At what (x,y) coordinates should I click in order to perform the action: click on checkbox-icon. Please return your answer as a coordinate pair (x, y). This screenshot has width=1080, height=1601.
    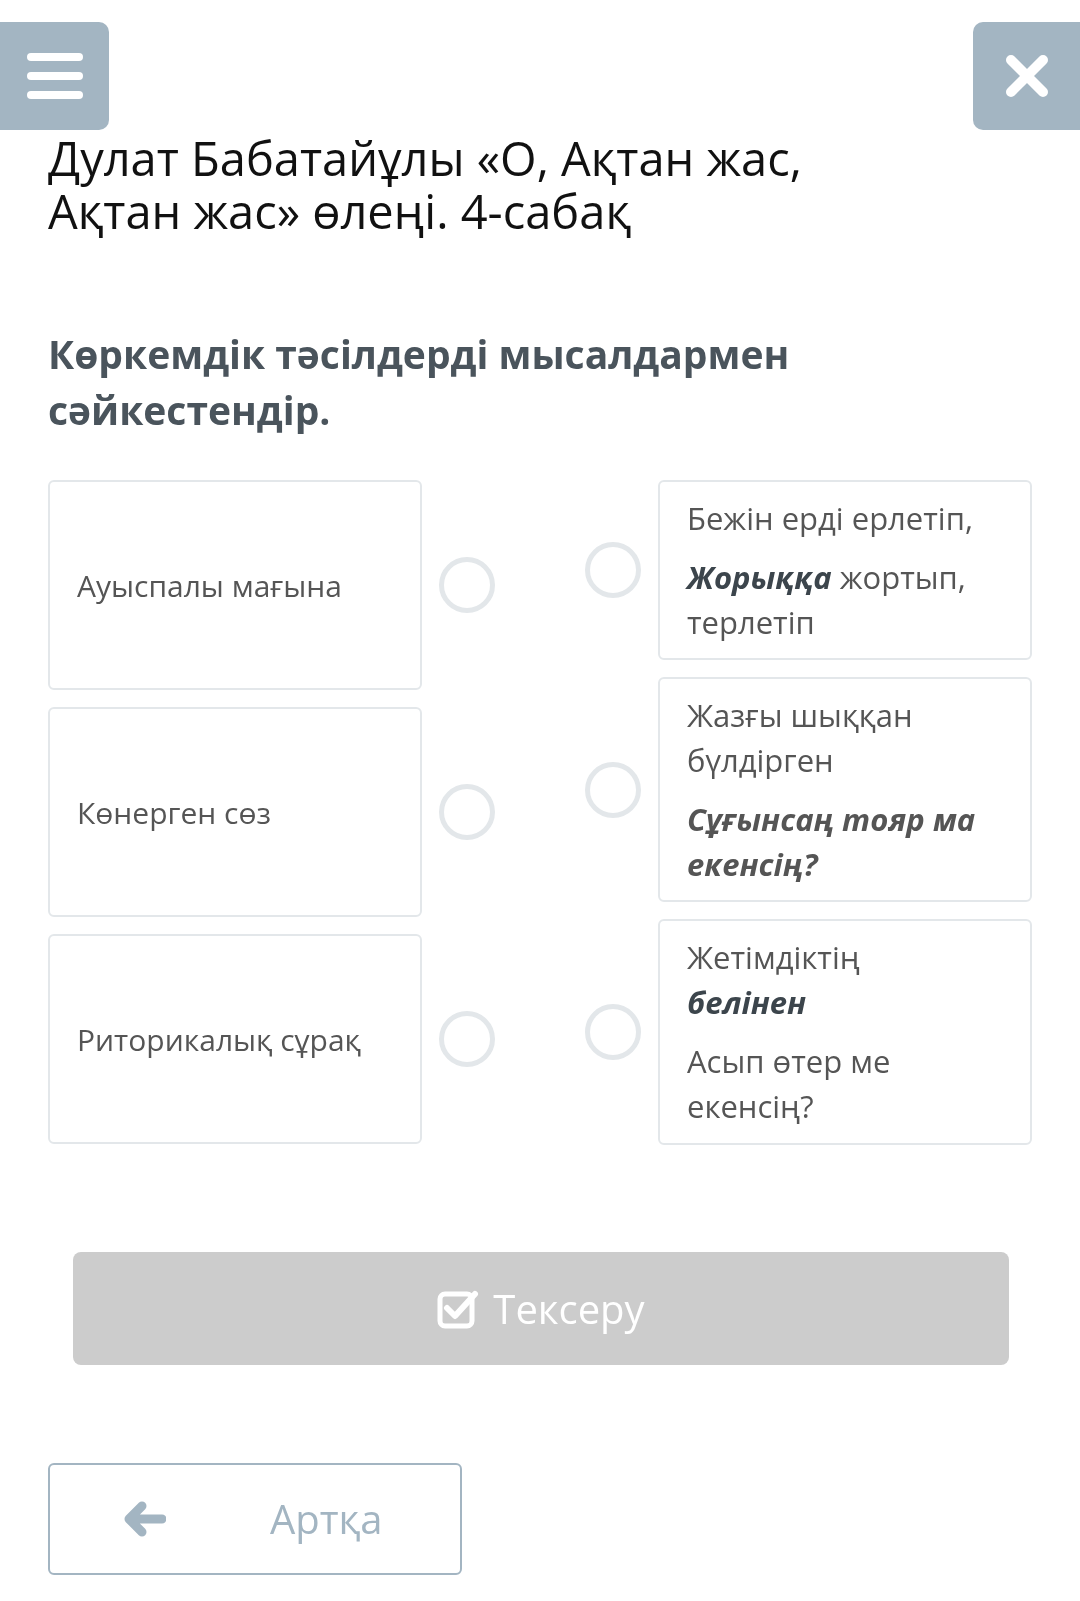
    Looking at the image, I should click on (458, 1308).